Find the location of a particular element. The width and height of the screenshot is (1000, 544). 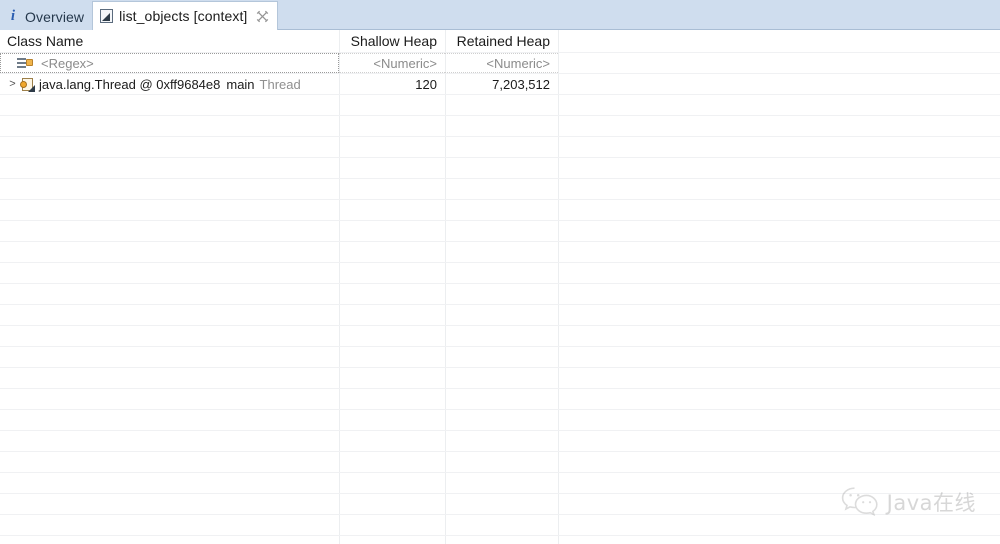

table-filter-row: <Regex> <Numeric> <Numeric> is located at coordinates (500, 63).